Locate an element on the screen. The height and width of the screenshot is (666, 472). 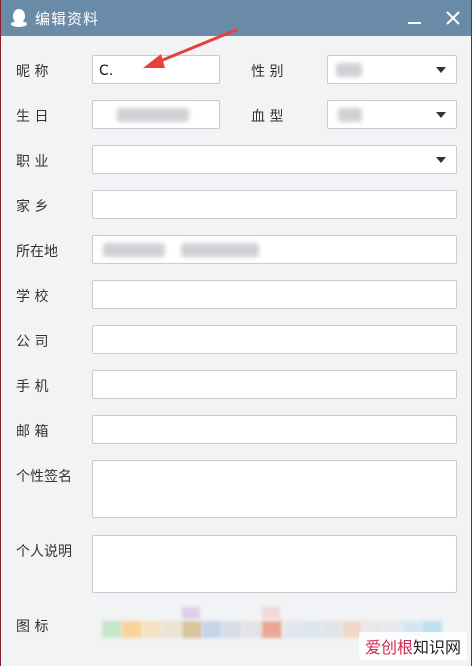
hometown-input is located at coordinates (274, 204).